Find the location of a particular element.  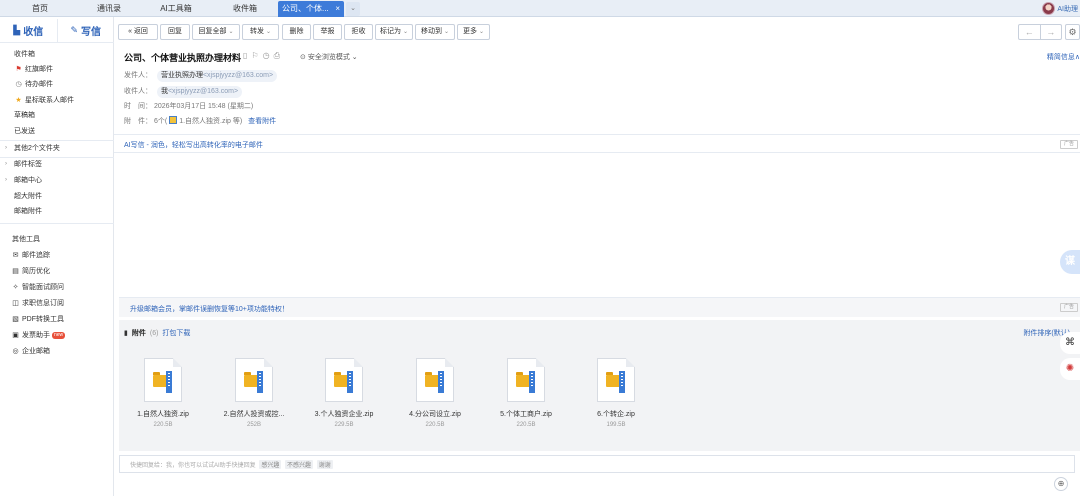

zoom-icon: ⊕ is located at coordinates (1061, 484).